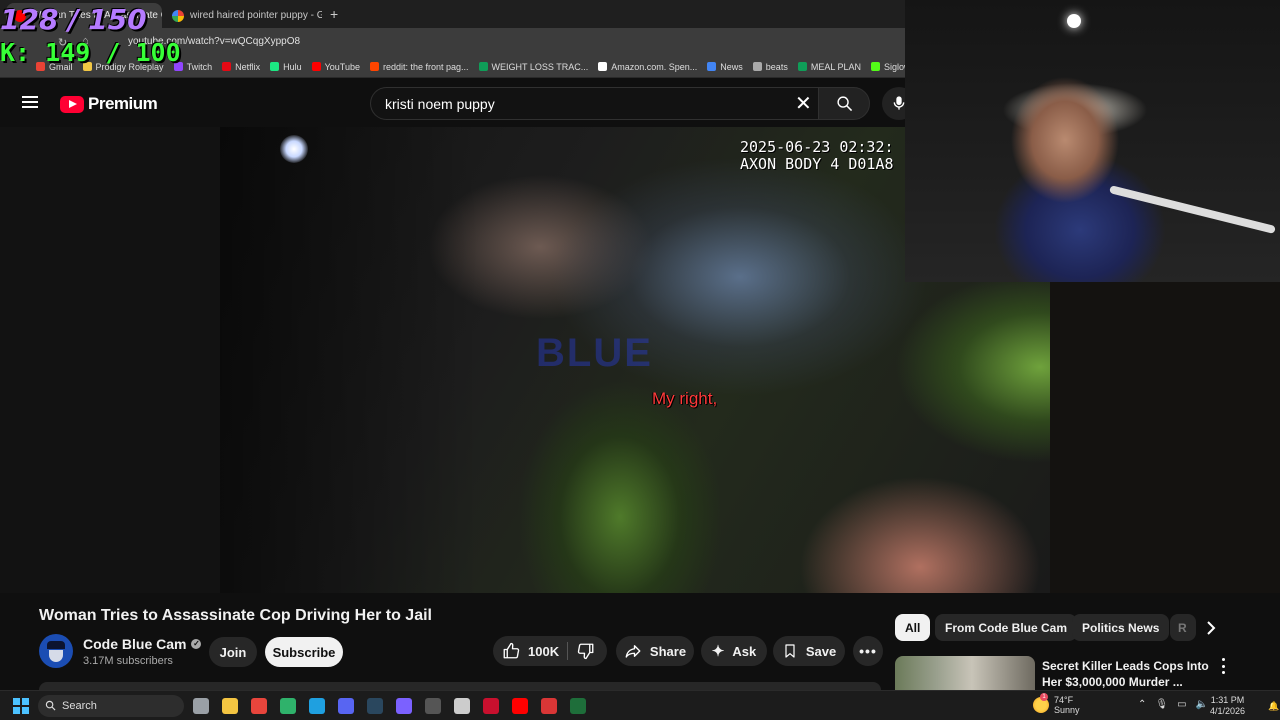  I want to click on store-icon, so click(462, 706).